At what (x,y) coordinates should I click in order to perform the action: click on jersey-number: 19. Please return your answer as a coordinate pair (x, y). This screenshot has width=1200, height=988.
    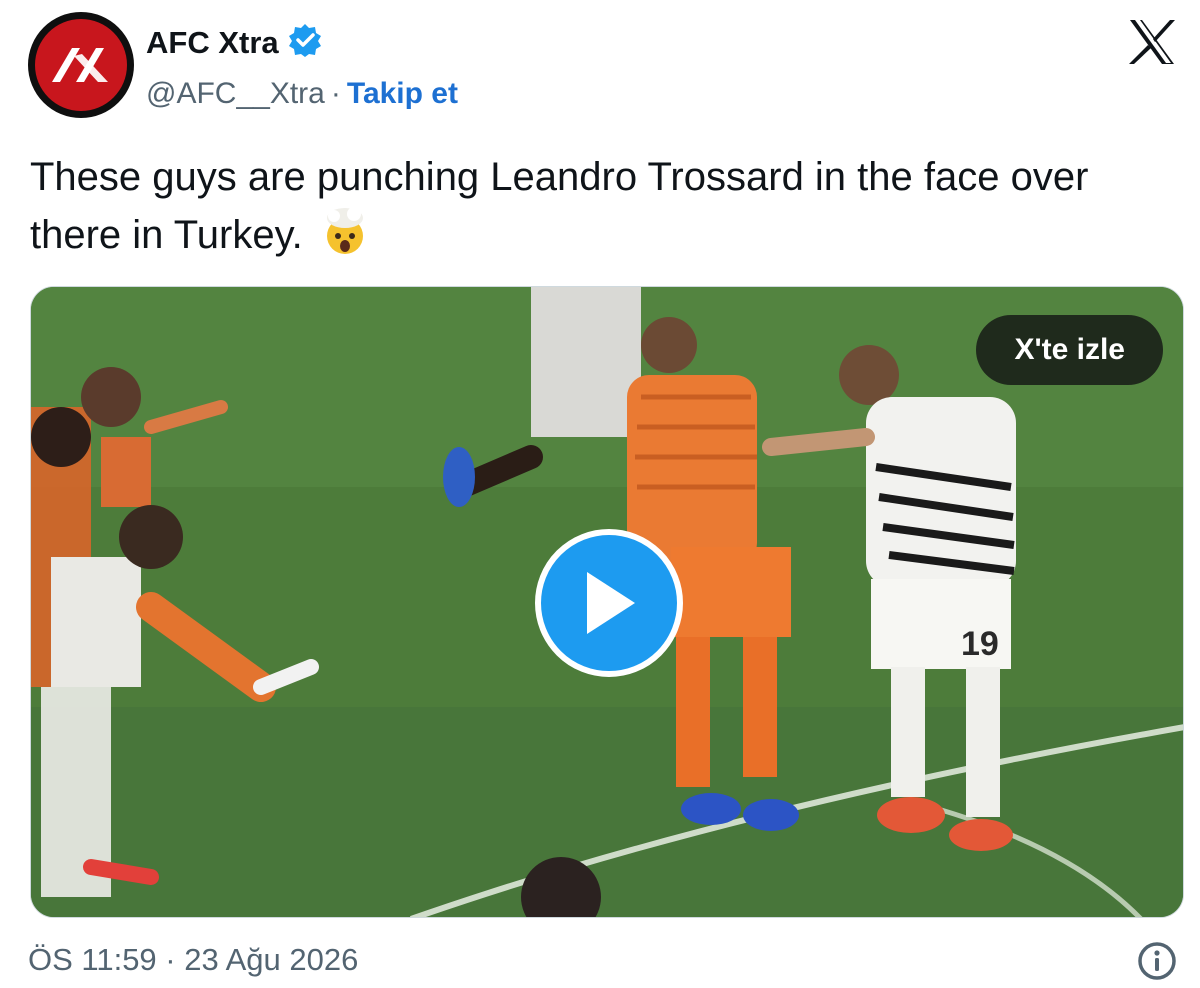
    Looking at the image, I should click on (980, 644).